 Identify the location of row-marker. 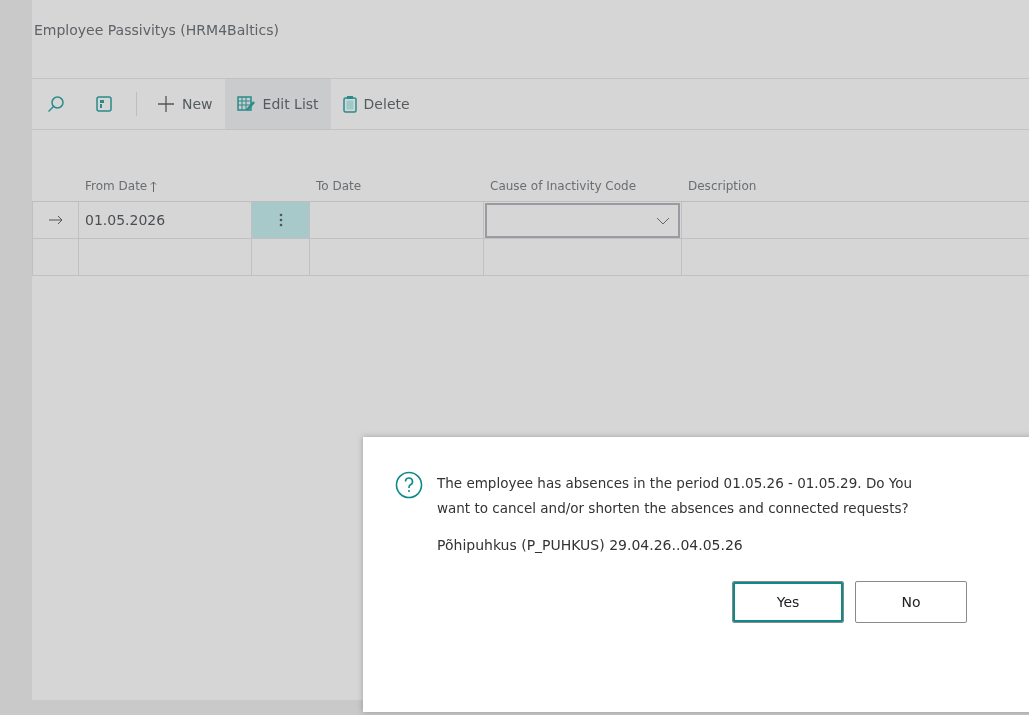
(55, 220).